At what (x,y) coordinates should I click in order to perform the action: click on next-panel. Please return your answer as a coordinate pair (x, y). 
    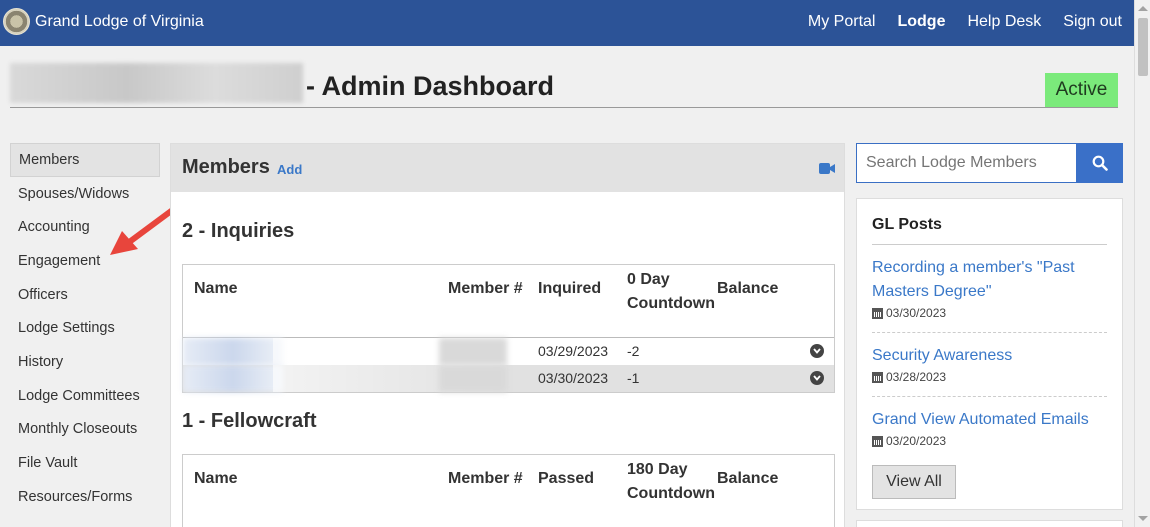
    Looking at the image, I should click on (989, 523).